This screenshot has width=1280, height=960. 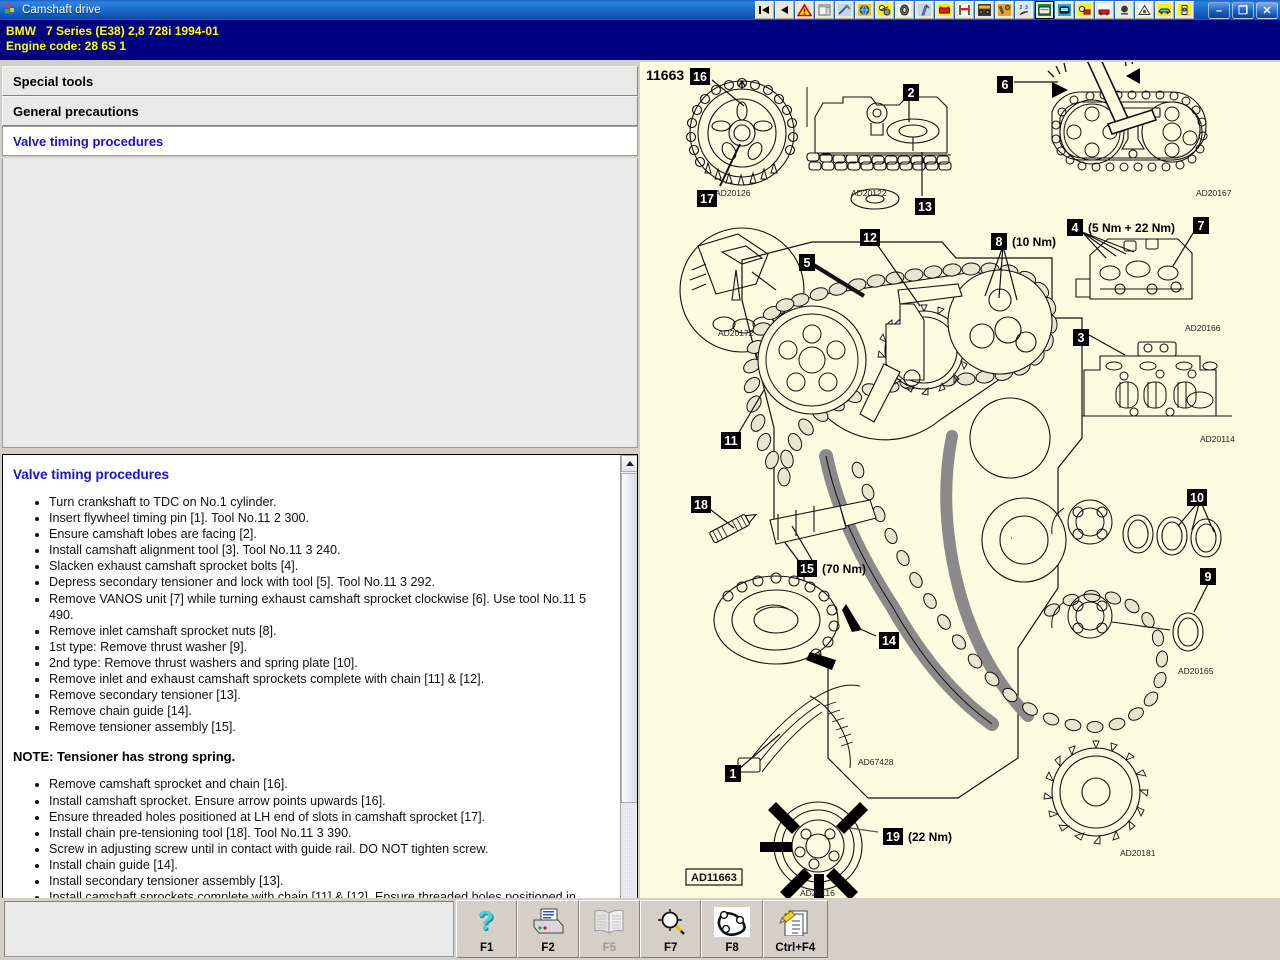 What do you see at coordinates (1052, 929) in the screenshot?
I see `status-field-right` at bounding box center [1052, 929].